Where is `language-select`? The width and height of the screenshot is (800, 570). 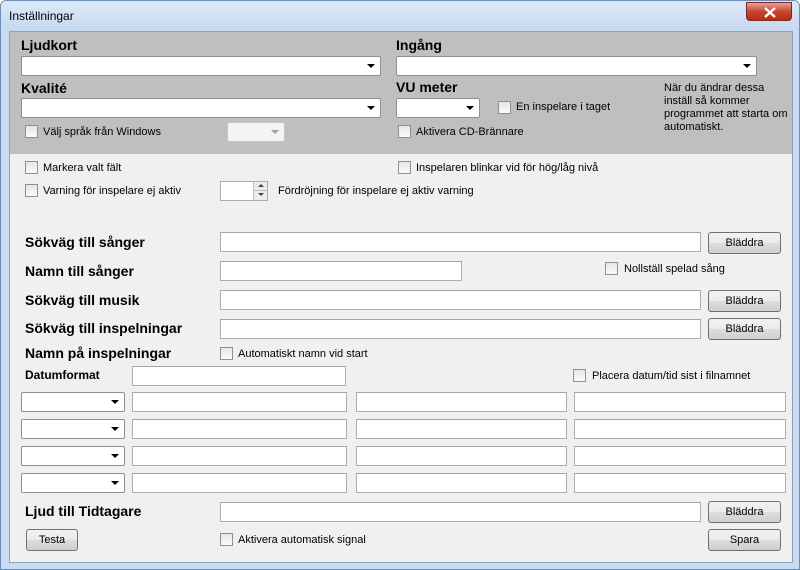 language-select is located at coordinates (256, 132).